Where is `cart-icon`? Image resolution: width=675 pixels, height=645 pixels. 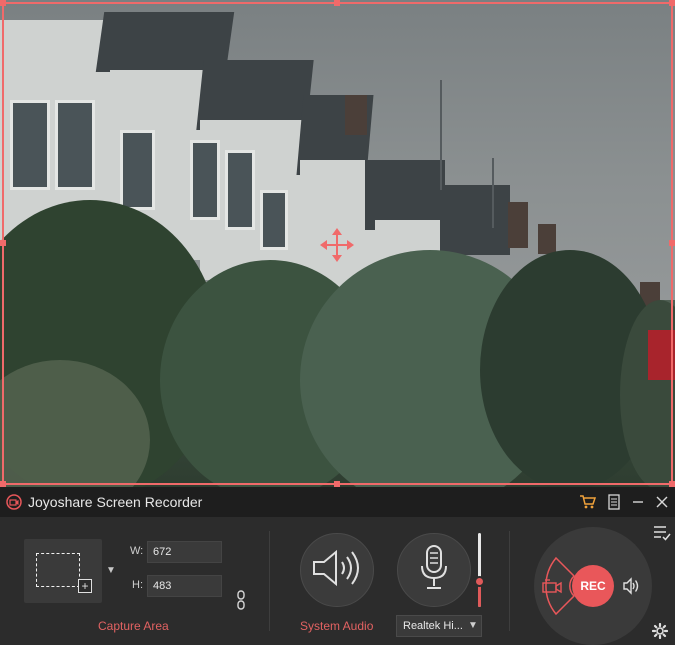 cart-icon is located at coordinates (588, 502).